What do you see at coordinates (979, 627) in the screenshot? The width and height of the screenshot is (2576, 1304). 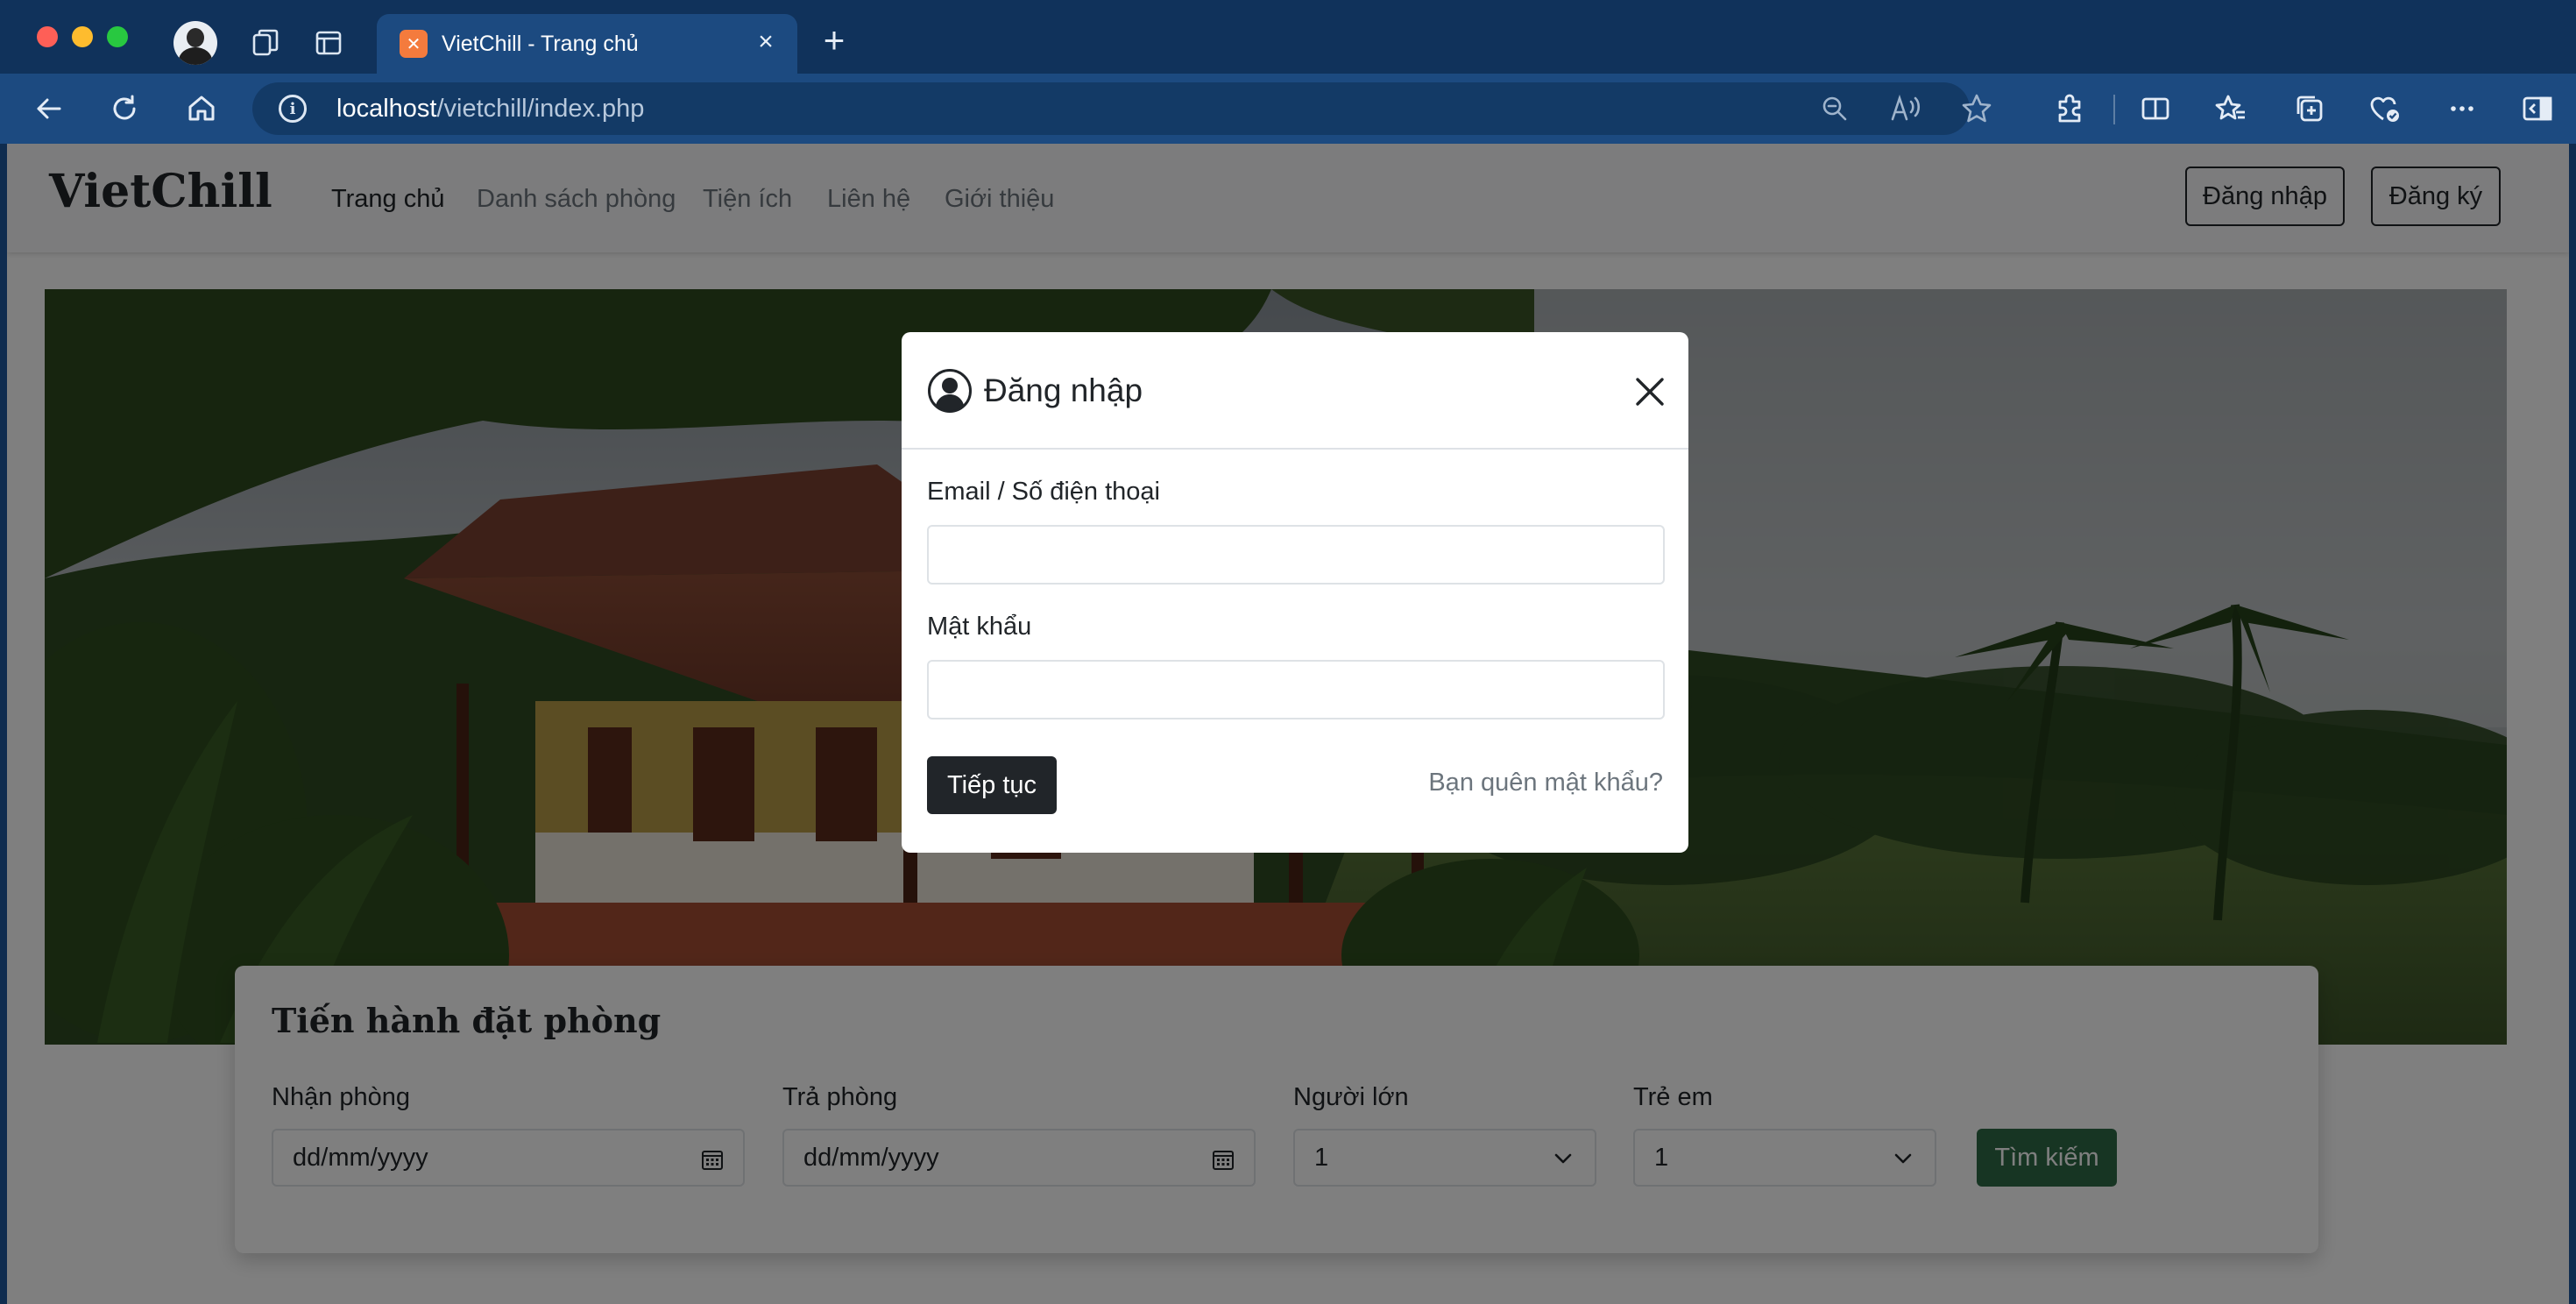 I see `password-label: Mật khẩu` at bounding box center [979, 627].